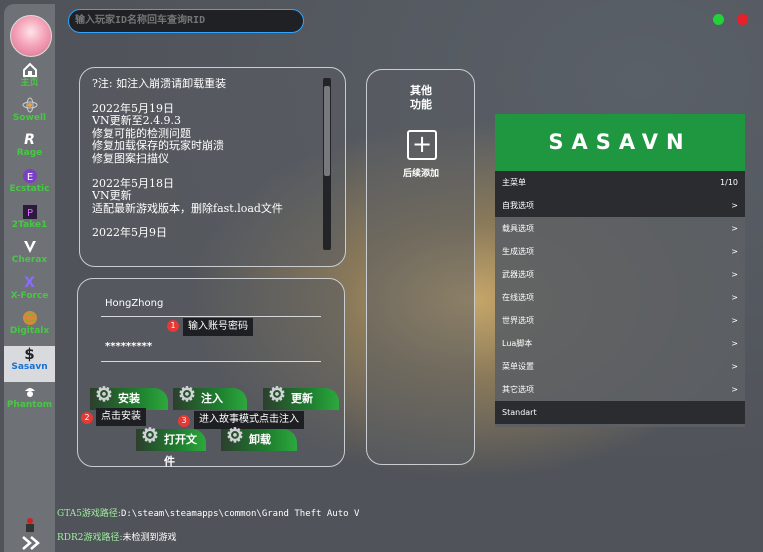 Image resolution: width=763 pixels, height=552 pixels. Describe the element at coordinates (30, 70) in the screenshot. I see `home-icon` at that location.